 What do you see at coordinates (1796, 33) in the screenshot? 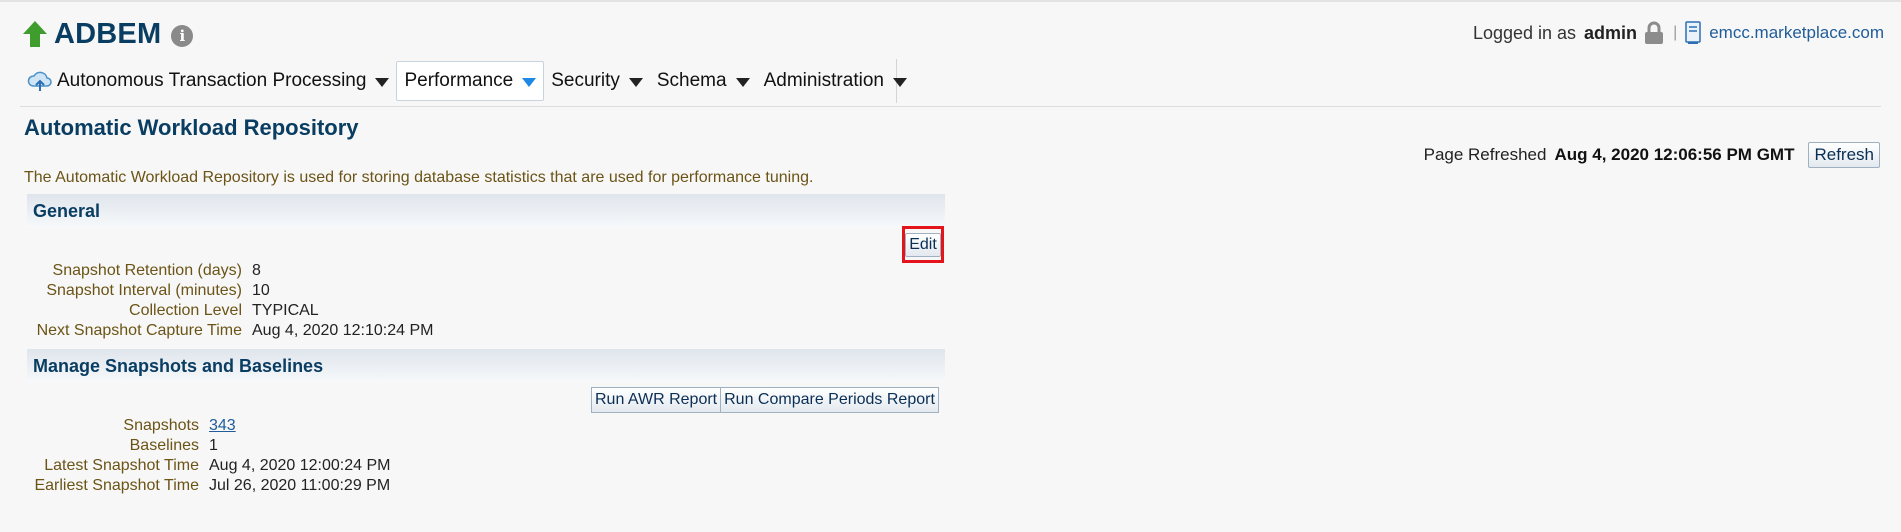
I see `host-link: emcc.marketplace.com` at bounding box center [1796, 33].